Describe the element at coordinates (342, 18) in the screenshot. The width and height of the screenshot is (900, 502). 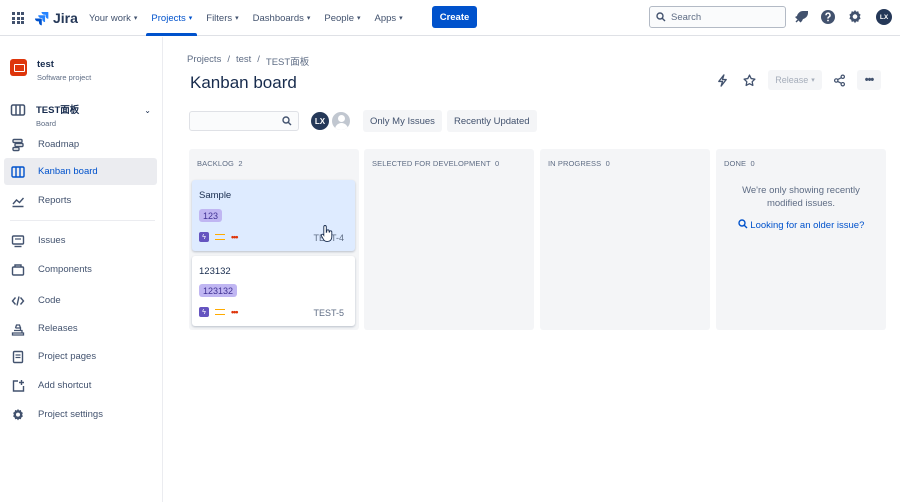
I see `nav-people: People ▾` at that location.